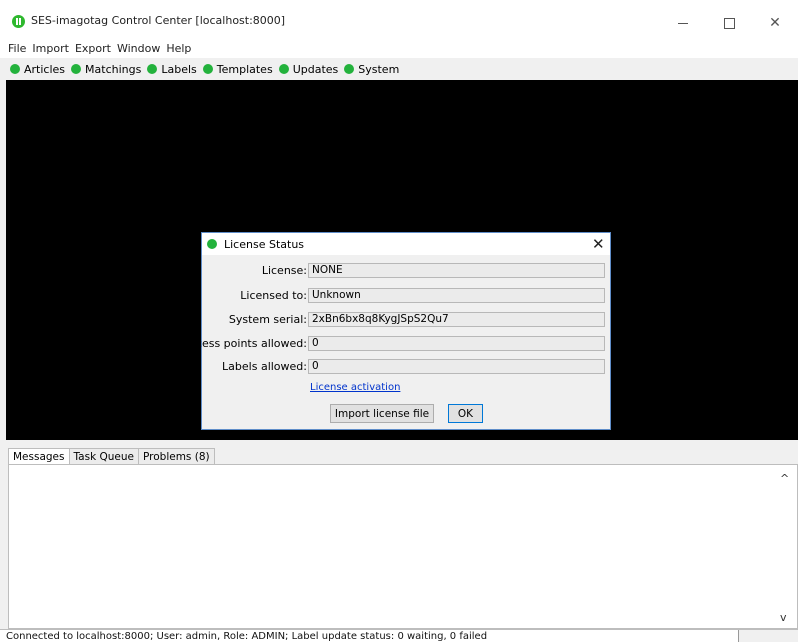 This screenshot has width=798, height=642. Describe the element at coordinates (783, 617) in the screenshot. I see `scroll-down-icon: v` at that location.